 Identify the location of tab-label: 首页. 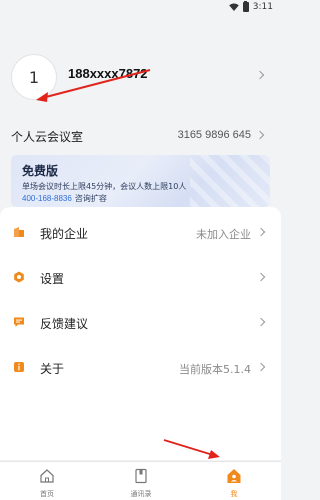
(47, 494).